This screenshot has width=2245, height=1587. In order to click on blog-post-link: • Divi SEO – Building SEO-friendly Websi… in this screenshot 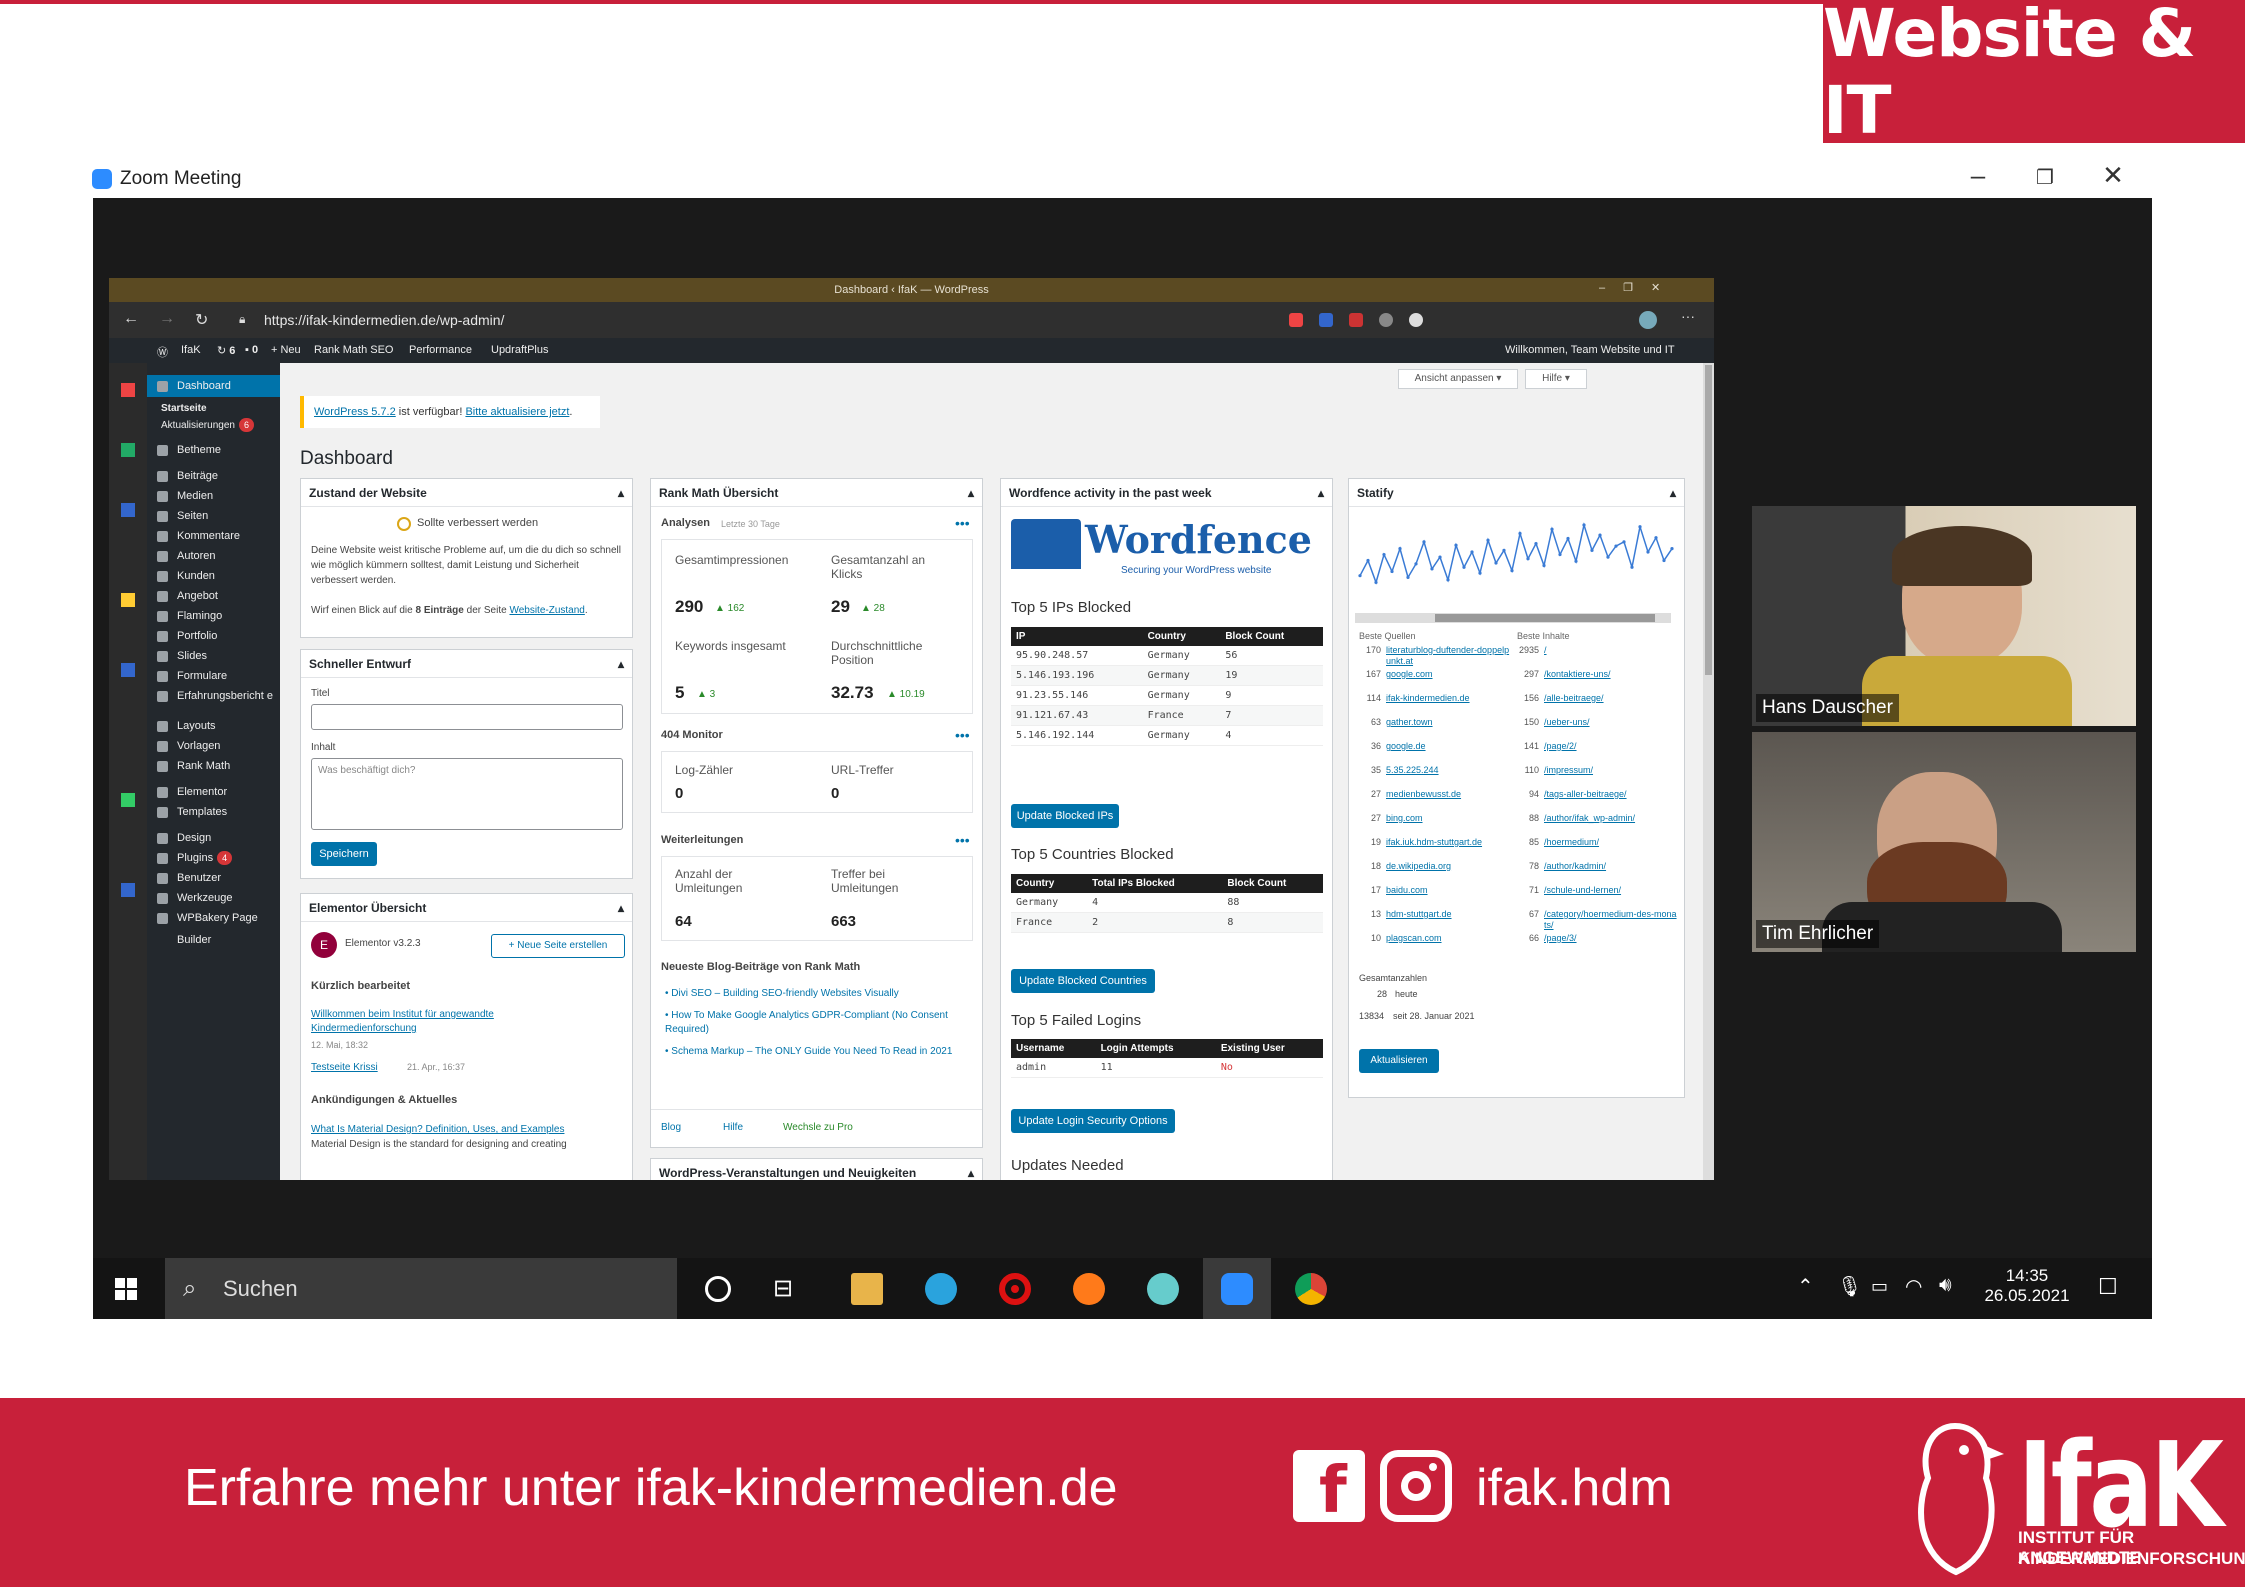, I will do `click(815, 994)`.